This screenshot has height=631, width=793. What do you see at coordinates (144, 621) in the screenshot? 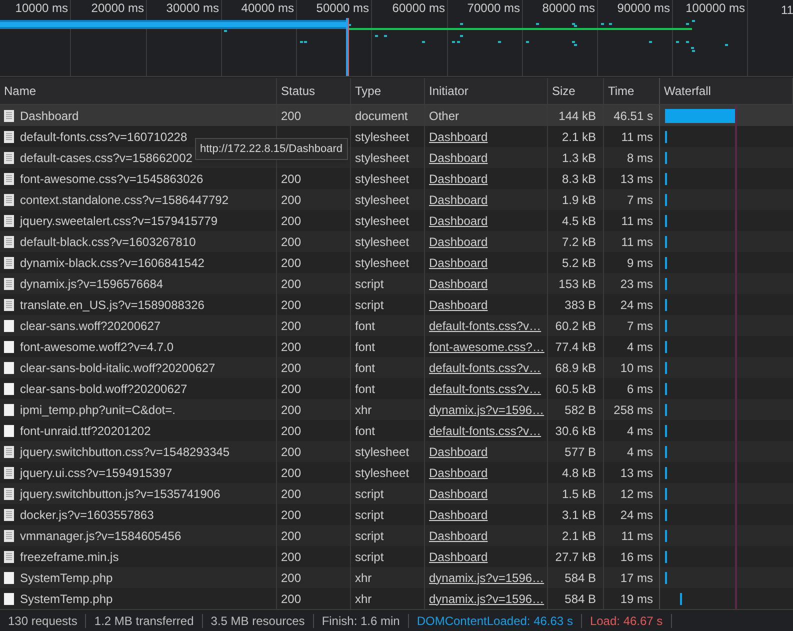
I see `status-text: 1.2 MB transferred` at bounding box center [144, 621].